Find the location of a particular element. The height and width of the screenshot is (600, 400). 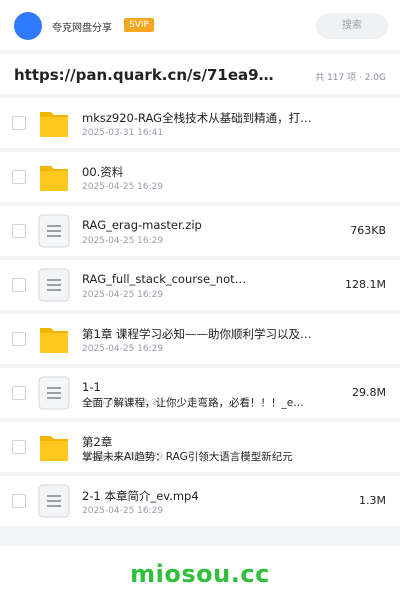

file-size: 128.1M is located at coordinates (365, 284).